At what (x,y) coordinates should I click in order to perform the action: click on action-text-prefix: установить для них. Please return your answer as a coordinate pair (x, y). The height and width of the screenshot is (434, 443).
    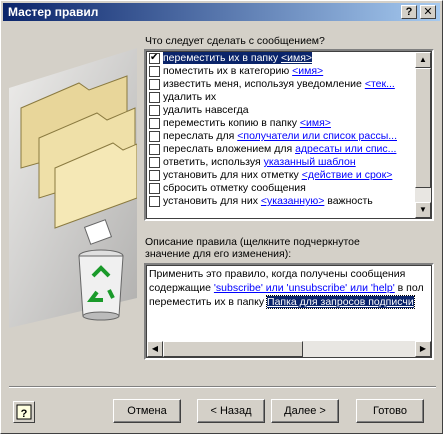
    Looking at the image, I should click on (212, 201).